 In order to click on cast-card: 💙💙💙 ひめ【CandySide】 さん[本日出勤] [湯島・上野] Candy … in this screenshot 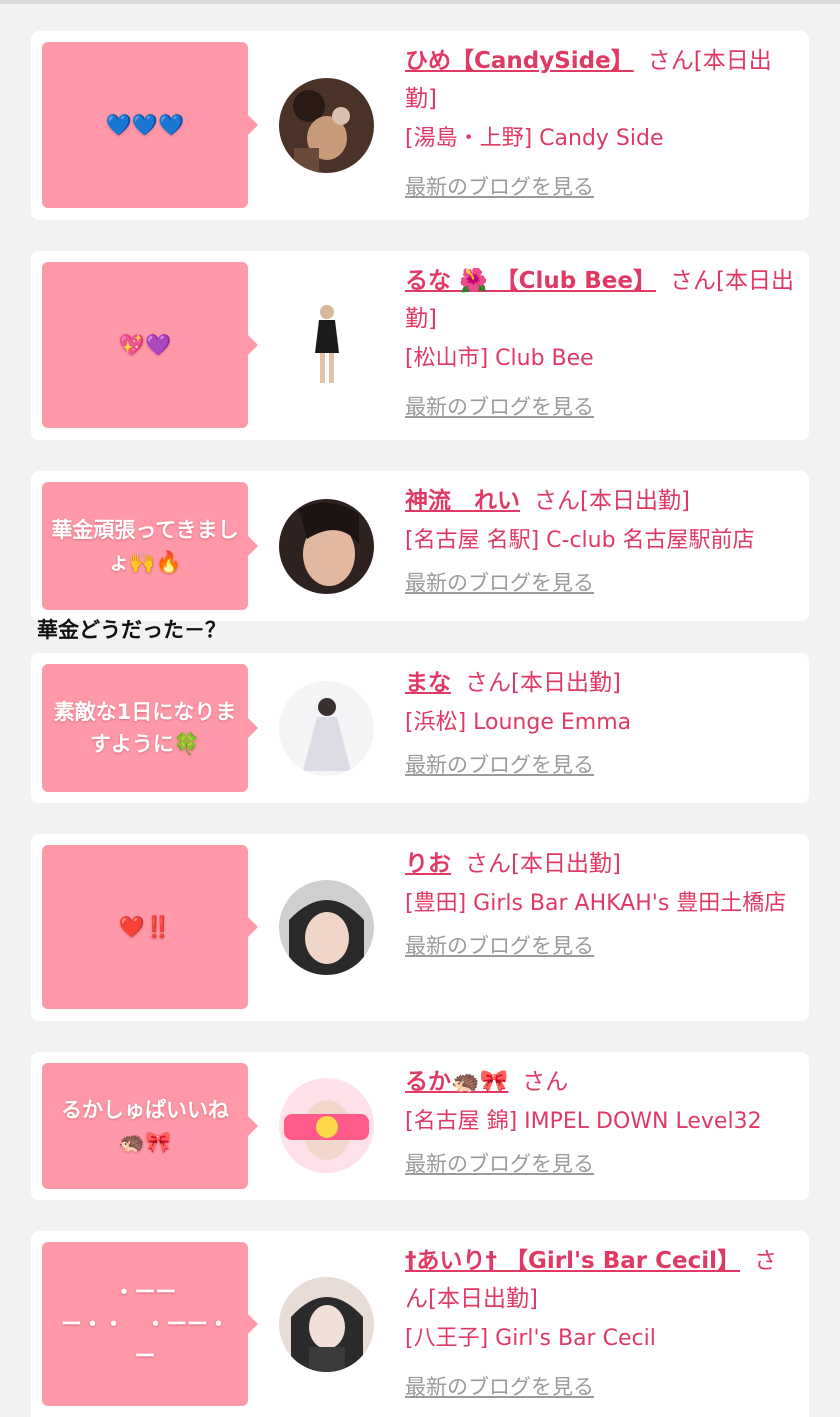, I will do `click(420, 125)`.